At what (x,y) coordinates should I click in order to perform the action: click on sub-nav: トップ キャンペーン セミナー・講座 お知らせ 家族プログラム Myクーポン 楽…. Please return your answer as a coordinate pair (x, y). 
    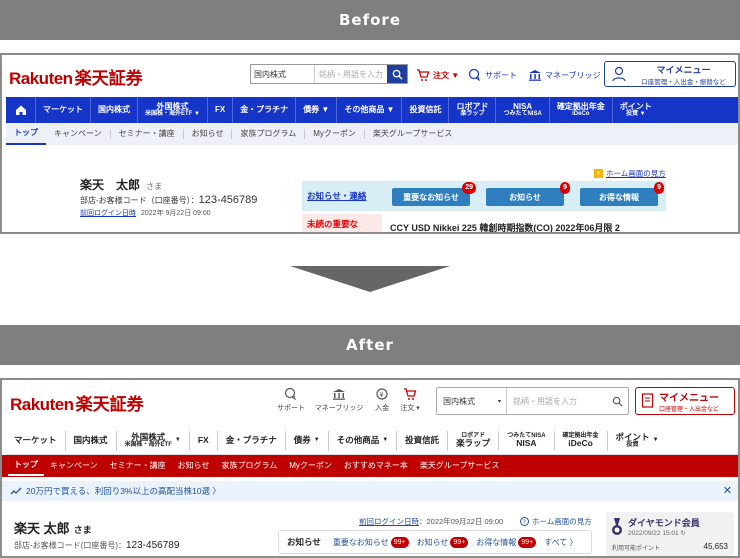
    Looking at the image, I should click on (372, 134).